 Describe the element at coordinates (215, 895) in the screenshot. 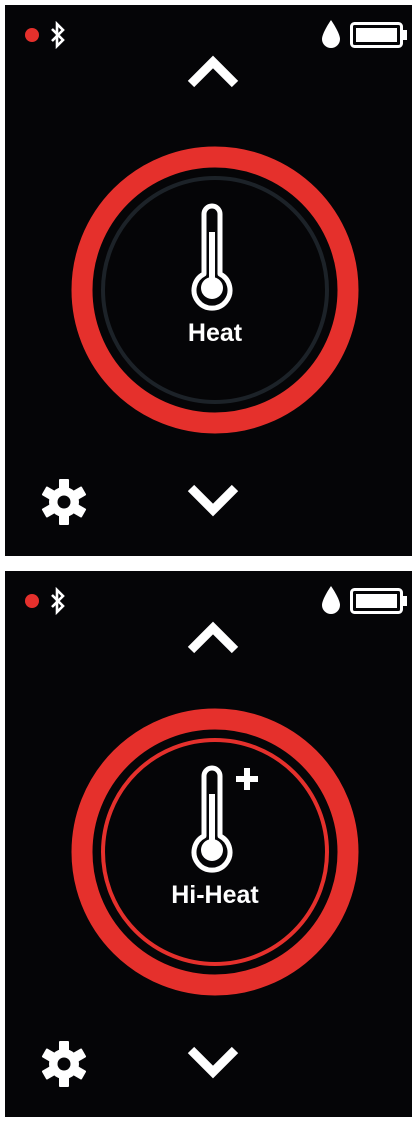

I see `mode-label: Hi-Heat` at that location.